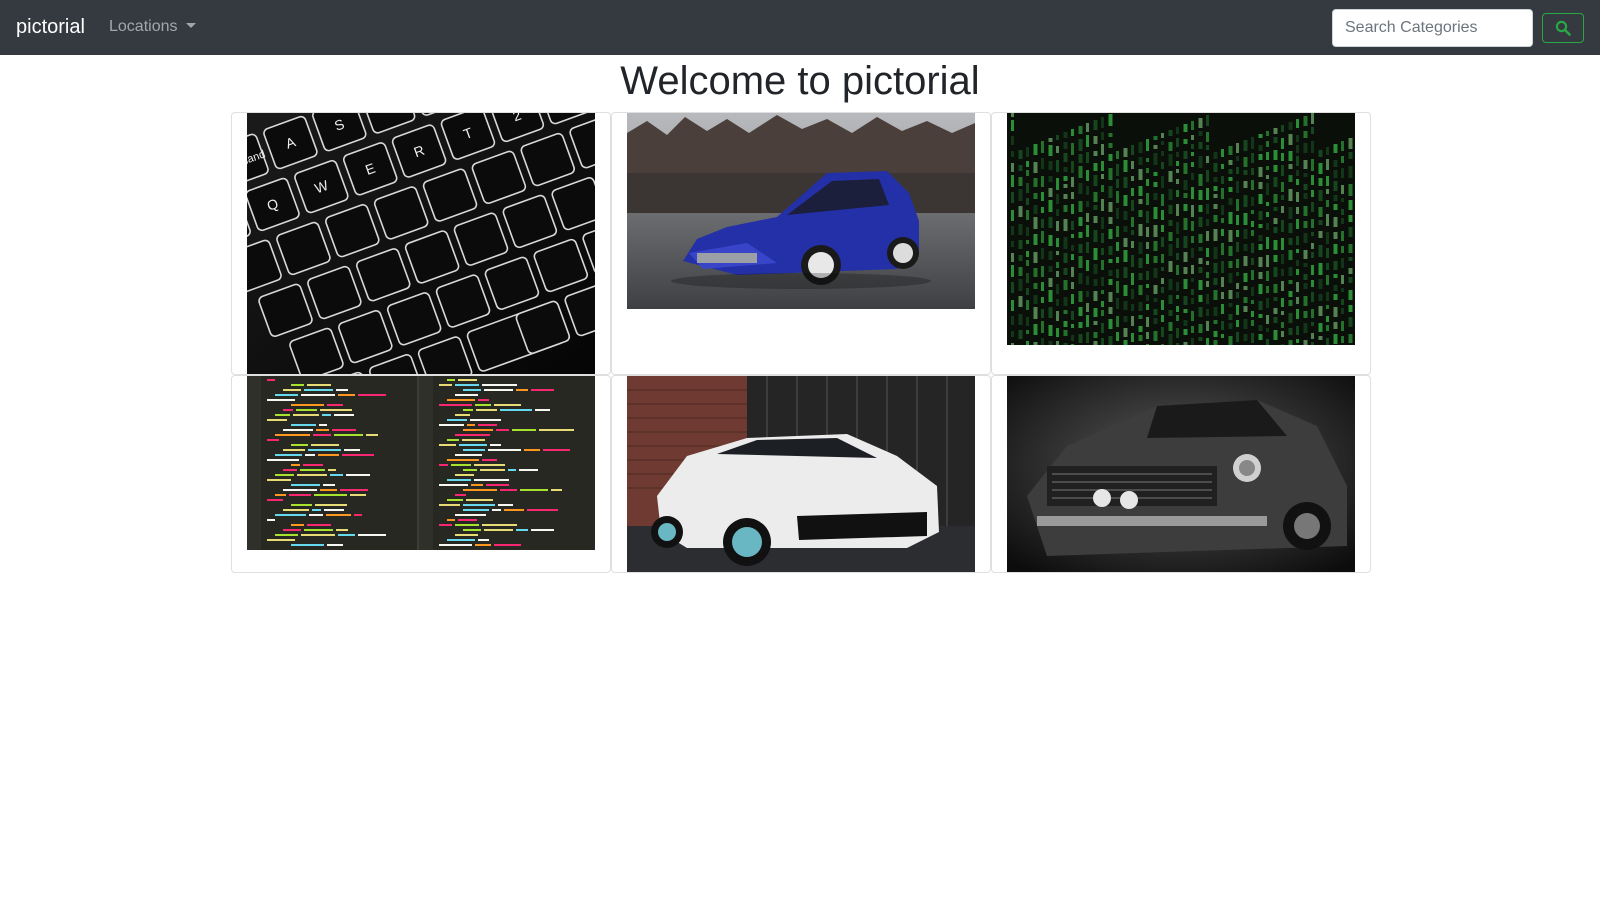 This screenshot has width=1600, height=900. I want to click on matrix-code-photo, so click(1181, 229).